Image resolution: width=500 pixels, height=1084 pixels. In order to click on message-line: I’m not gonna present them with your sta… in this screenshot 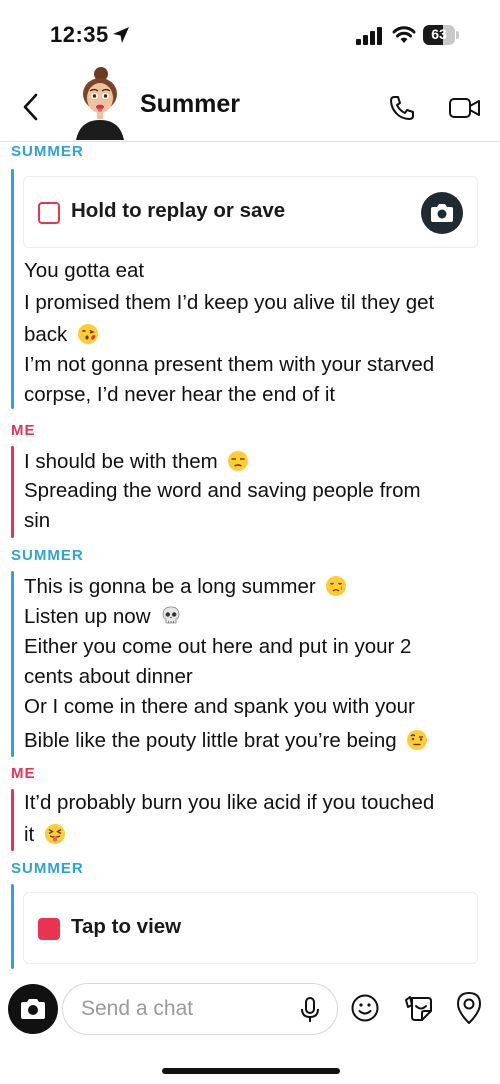, I will do `click(229, 364)`.